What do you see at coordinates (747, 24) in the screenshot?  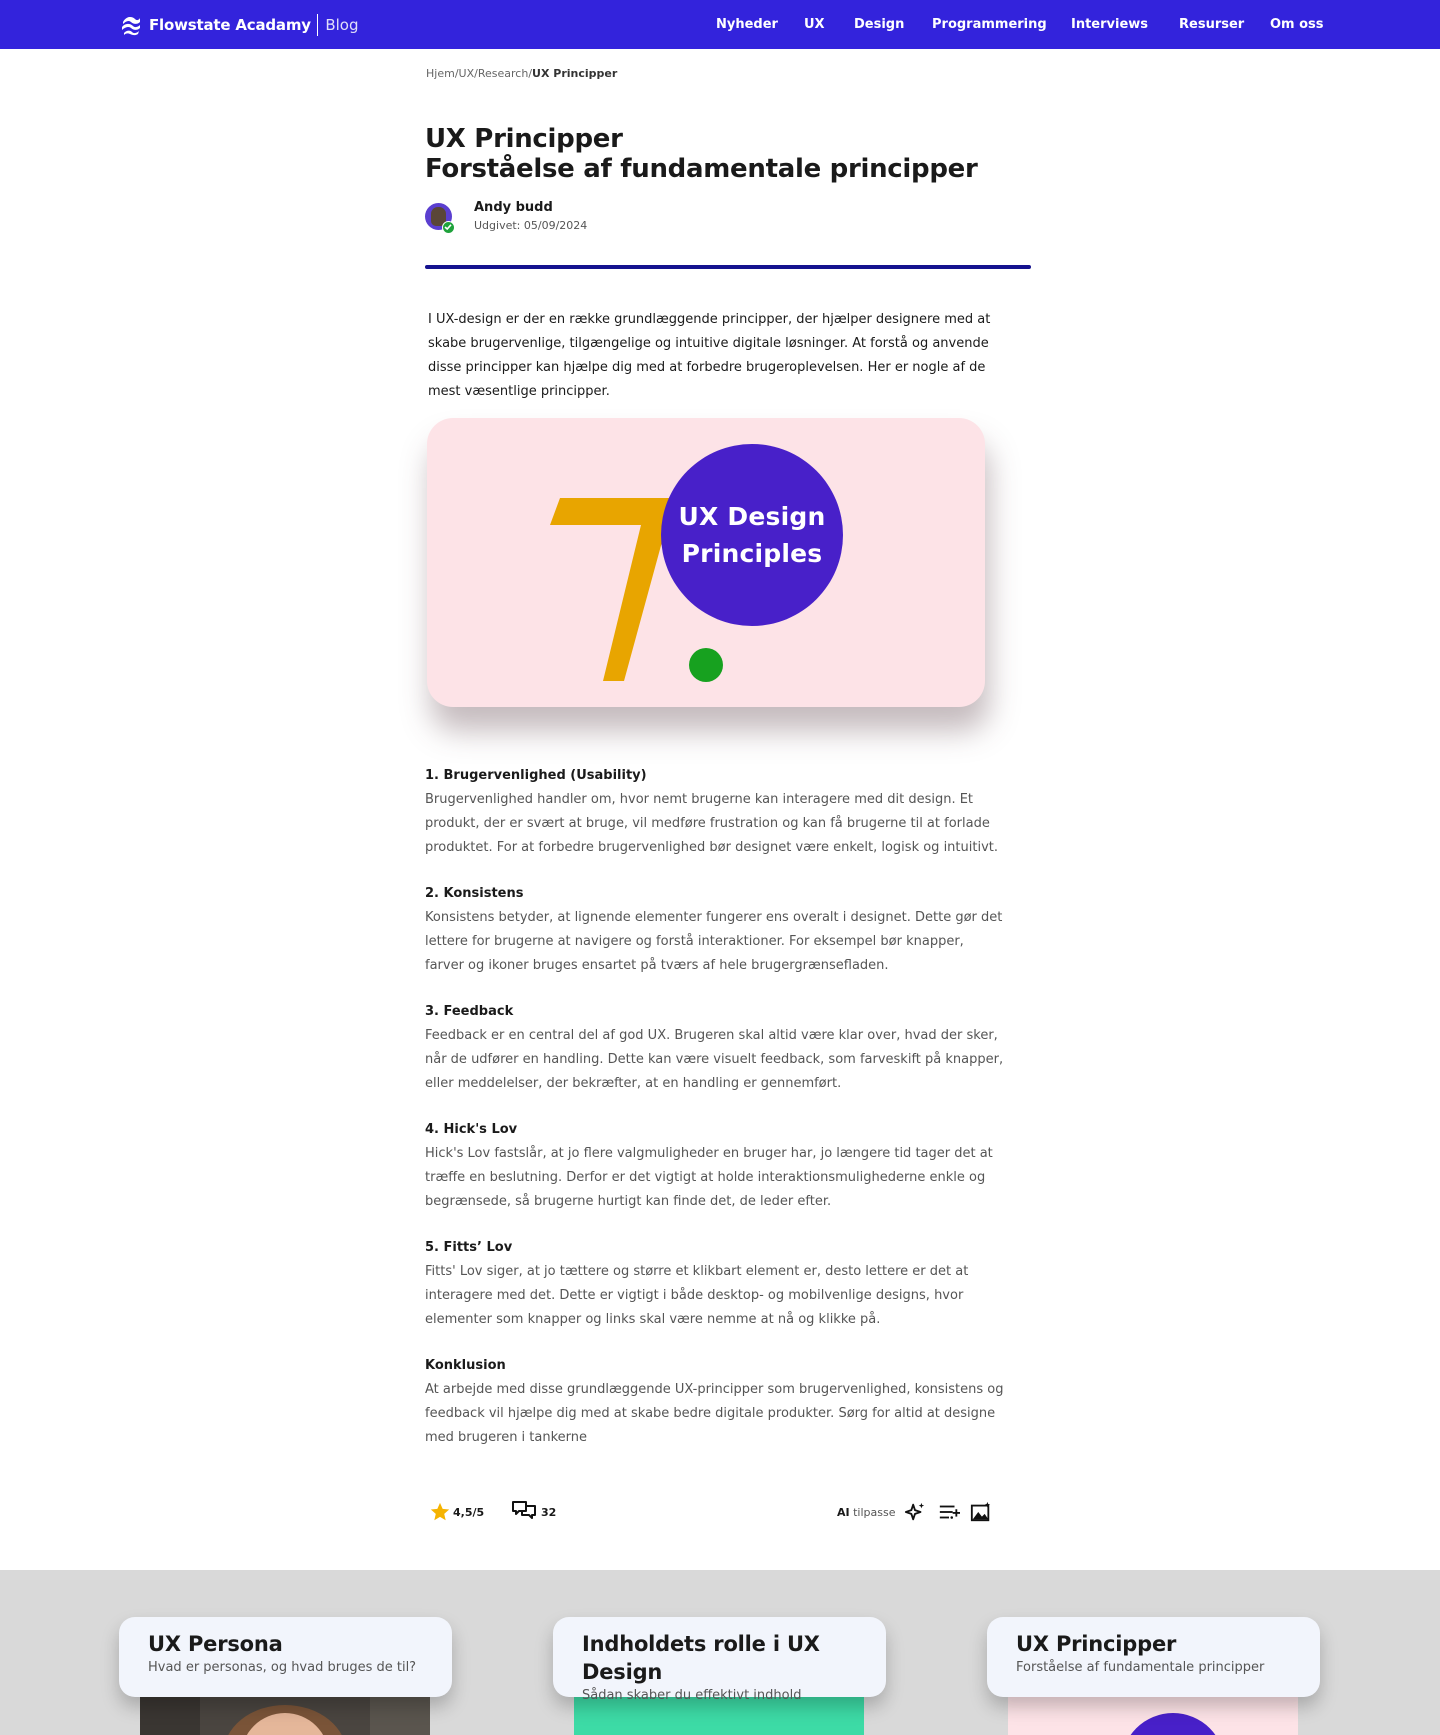 I see `nav-item-nyheder: Nyheder` at bounding box center [747, 24].